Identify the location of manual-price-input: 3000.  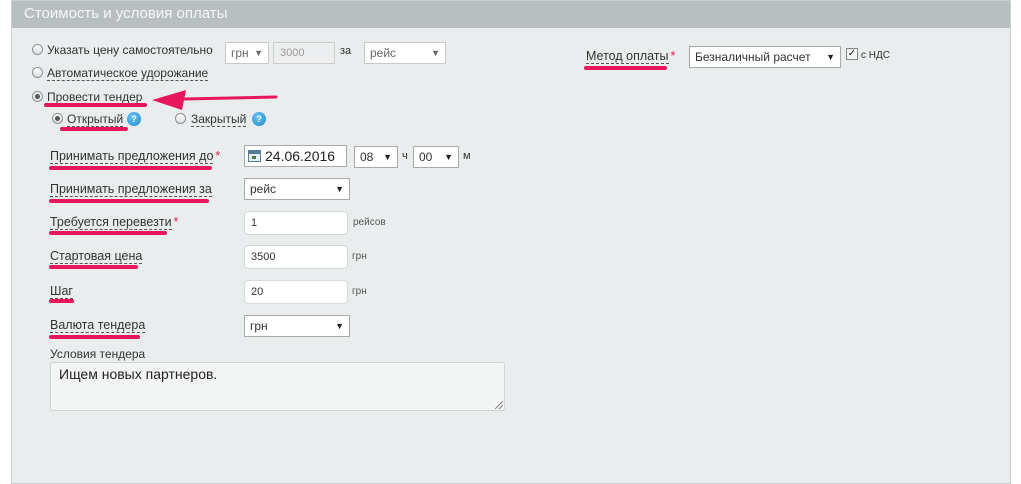
(304, 53).